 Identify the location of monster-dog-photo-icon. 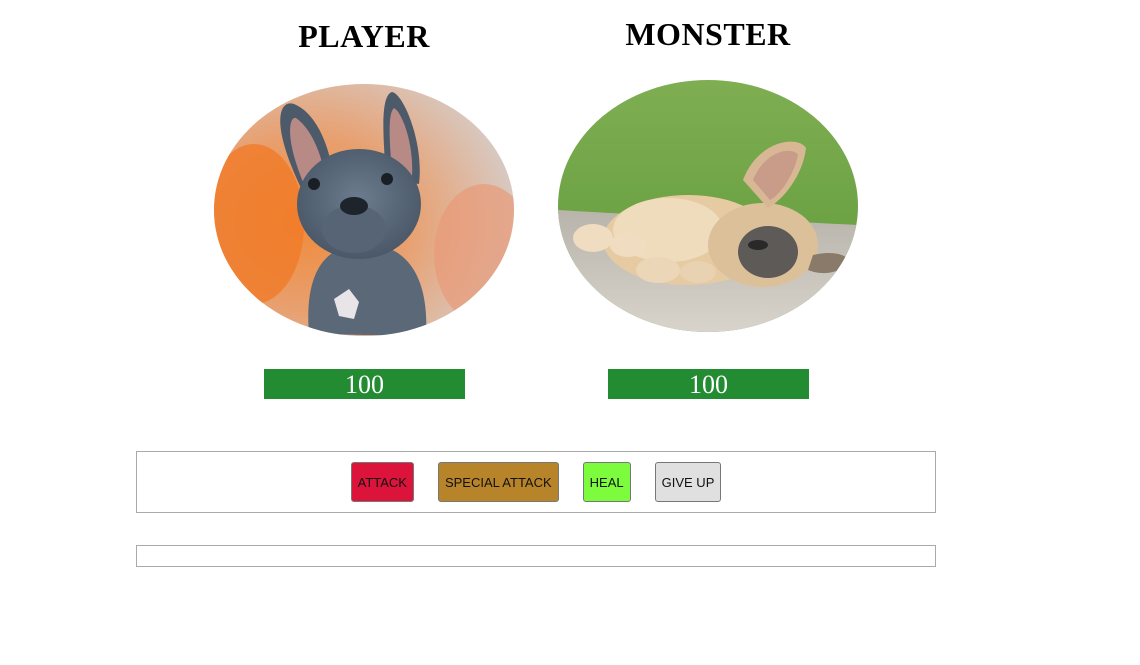
(708, 206).